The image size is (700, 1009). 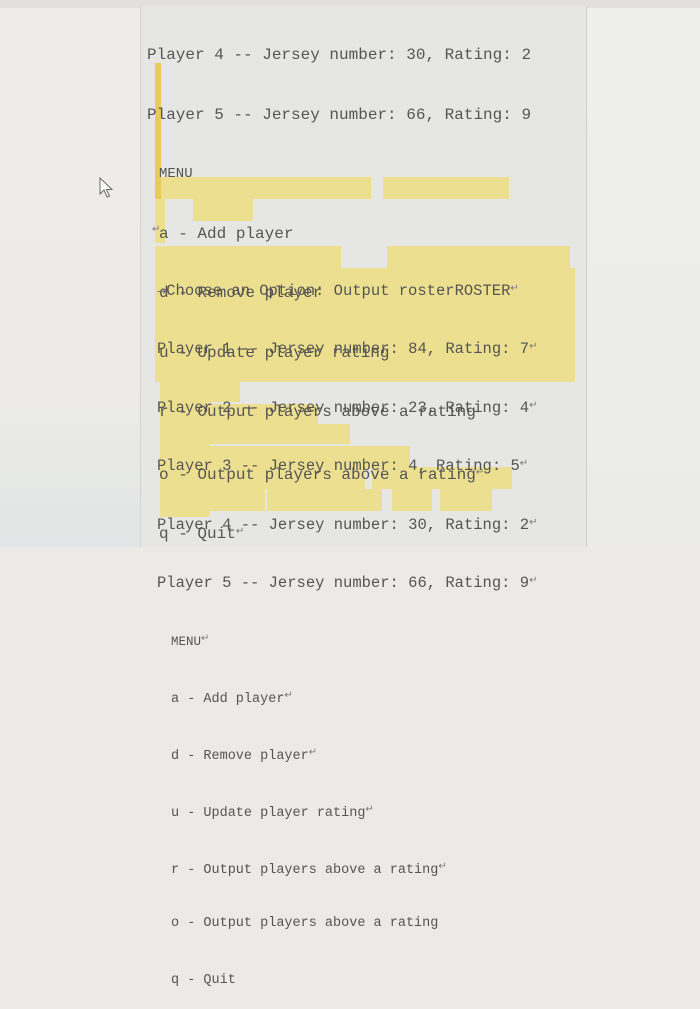 I want to click on prompt-line: →Choose an Option: Output rosterROSTER↵, so click(x=347, y=289).